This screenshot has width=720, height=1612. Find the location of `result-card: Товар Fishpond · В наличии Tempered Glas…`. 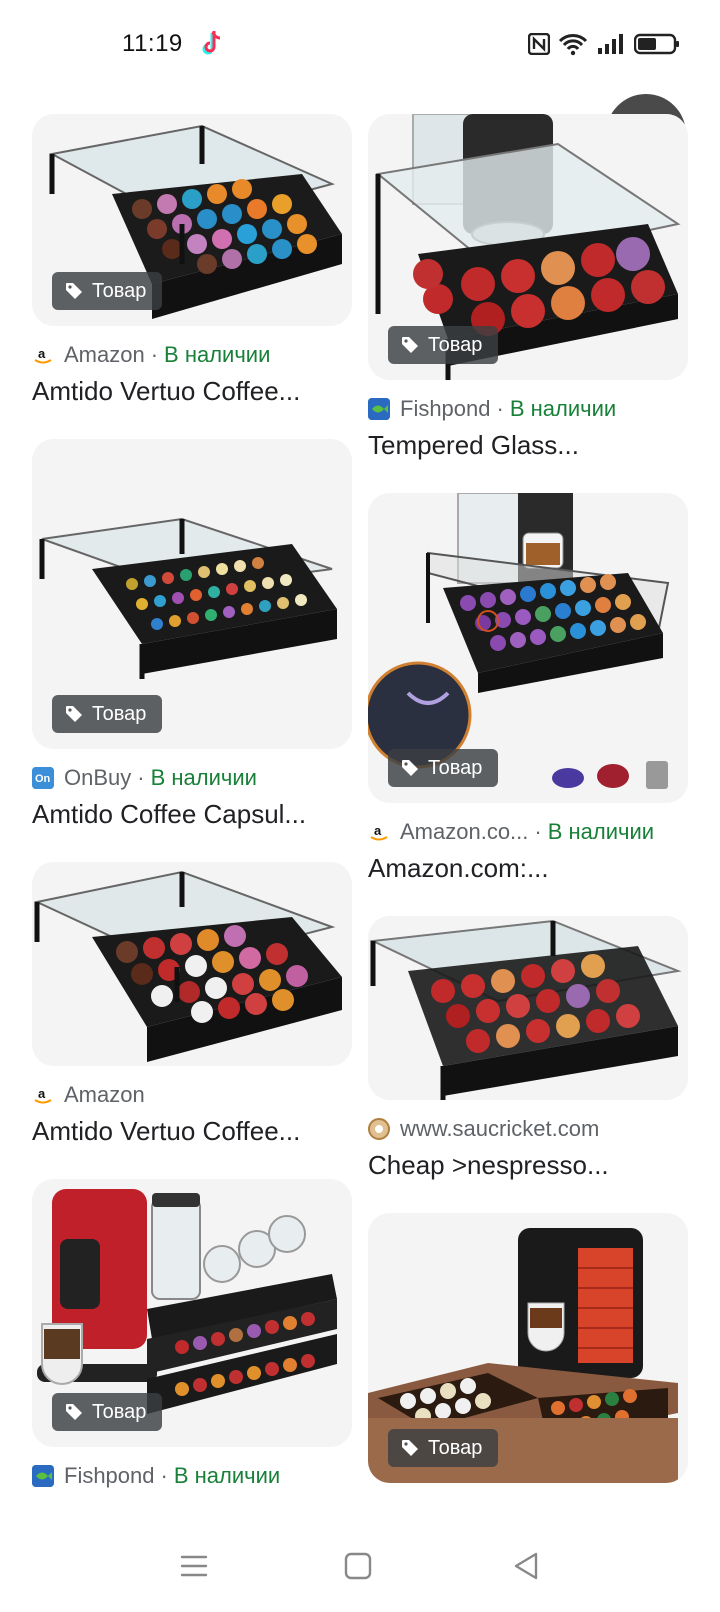

result-card: Товар Fishpond · В наличии Tempered Glas… is located at coordinates (528, 287).